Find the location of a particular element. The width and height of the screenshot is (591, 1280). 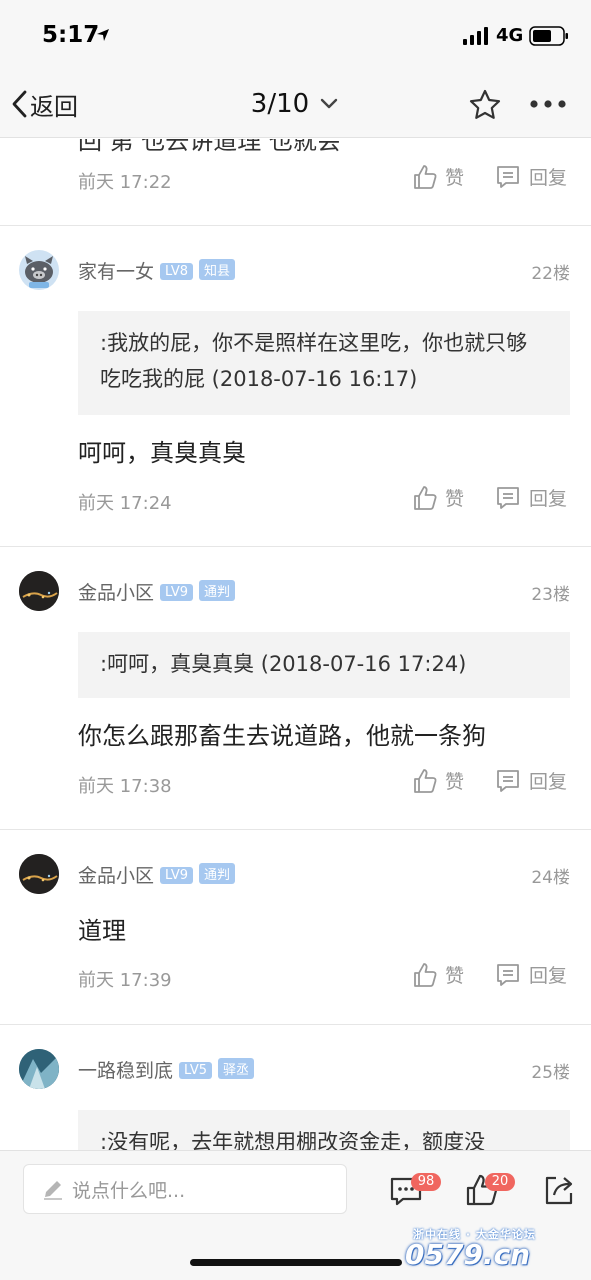

partial-content-text: 回 第 也去讲道理 也就会 is located at coordinates (209, 147).